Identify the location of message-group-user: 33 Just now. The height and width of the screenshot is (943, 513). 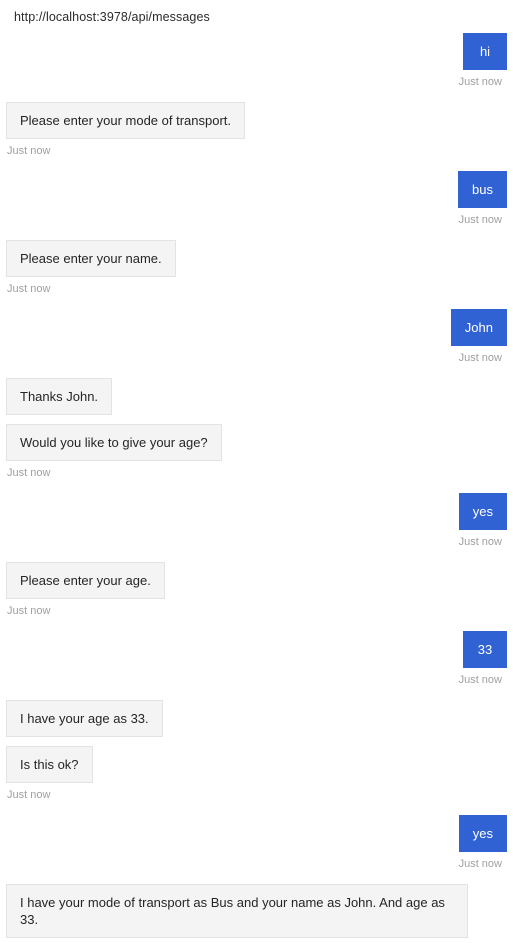
(256, 659).